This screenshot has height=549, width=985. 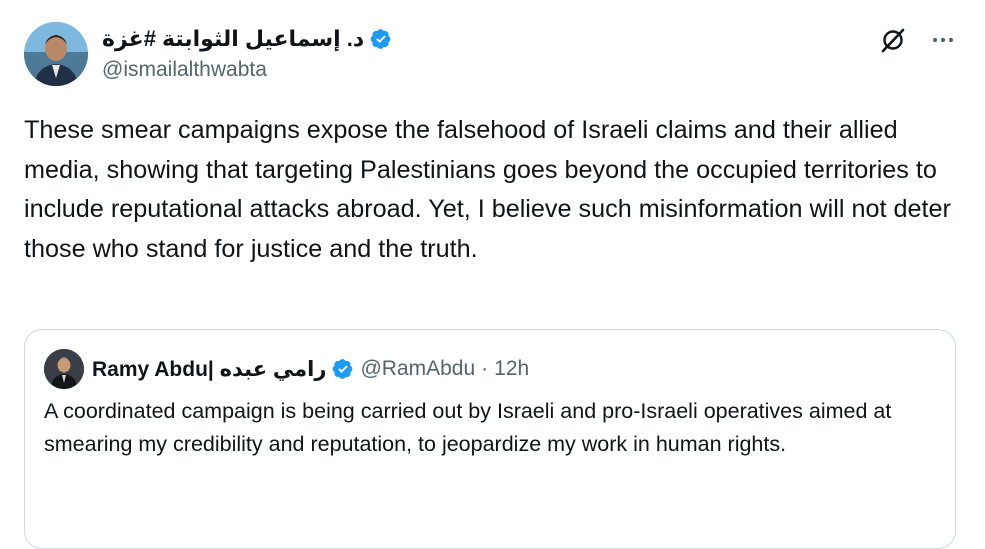 I want to click on author-avatar, so click(x=56, y=54).